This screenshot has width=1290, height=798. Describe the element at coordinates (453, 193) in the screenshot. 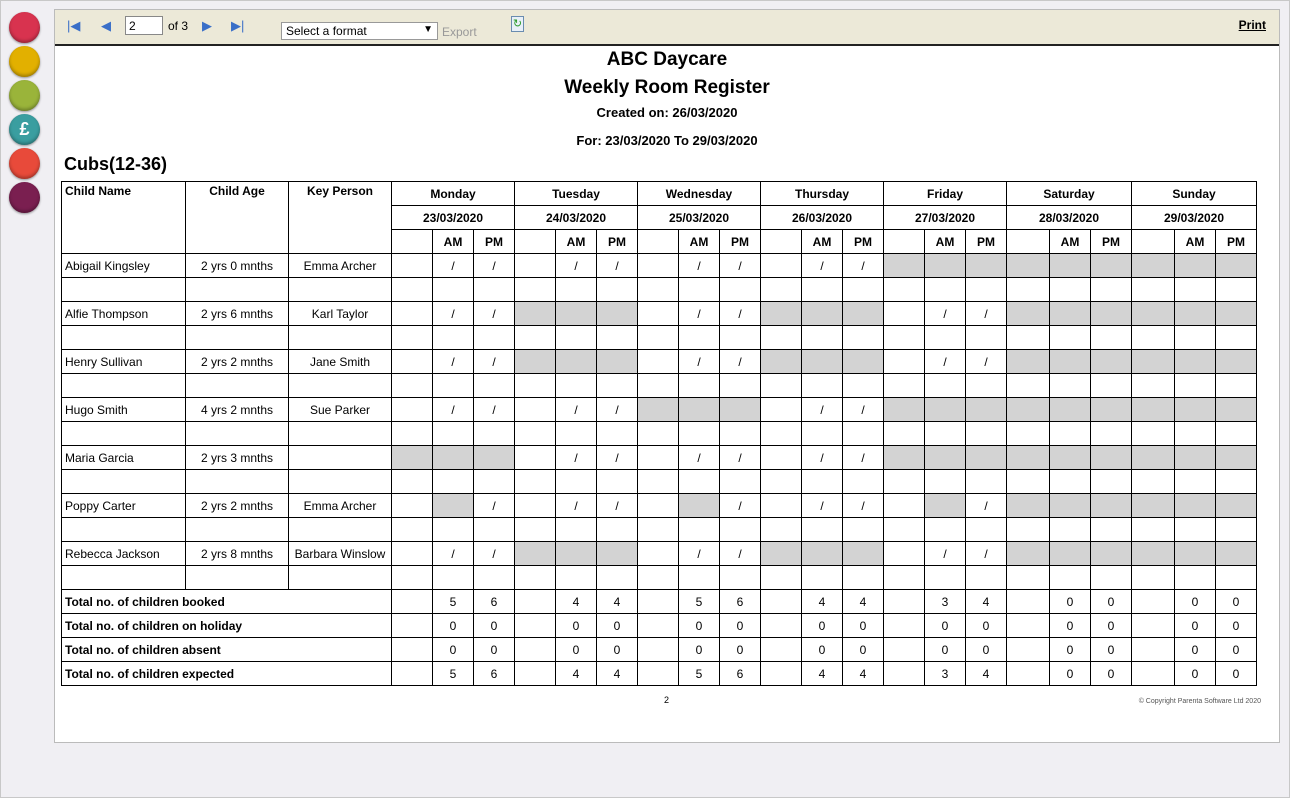

I see `day-header: Monday` at that location.